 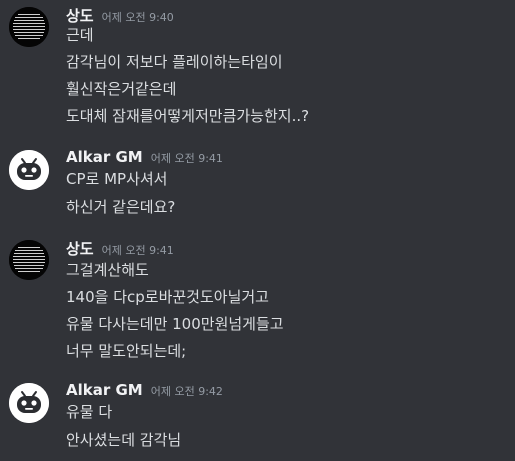 What do you see at coordinates (174, 62) in the screenshot?
I see `message-line: 감각님이 저보다 플레이하는타임이` at bounding box center [174, 62].